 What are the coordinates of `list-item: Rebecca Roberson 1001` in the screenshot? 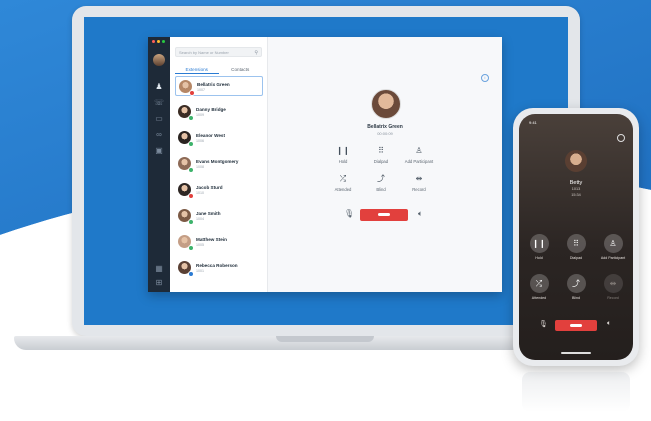 It's located at (219, 268).